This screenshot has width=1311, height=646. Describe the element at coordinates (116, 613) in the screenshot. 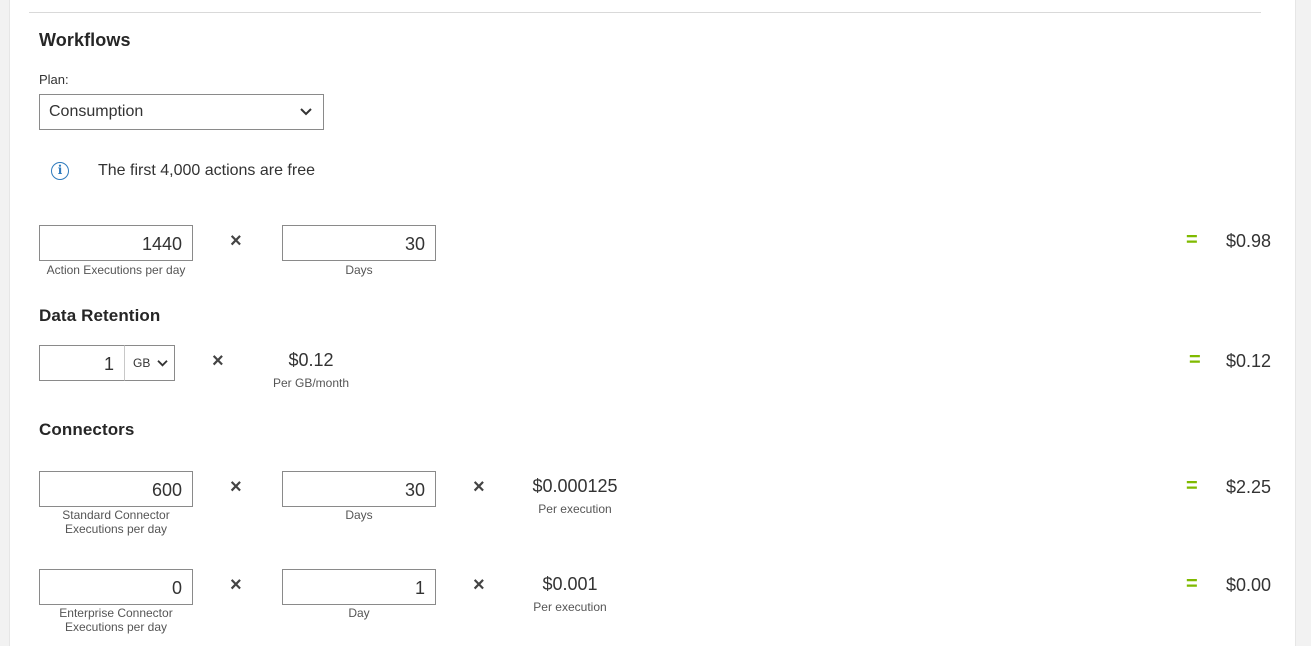

I see `caption-line: Enterprise Connector` at that location.